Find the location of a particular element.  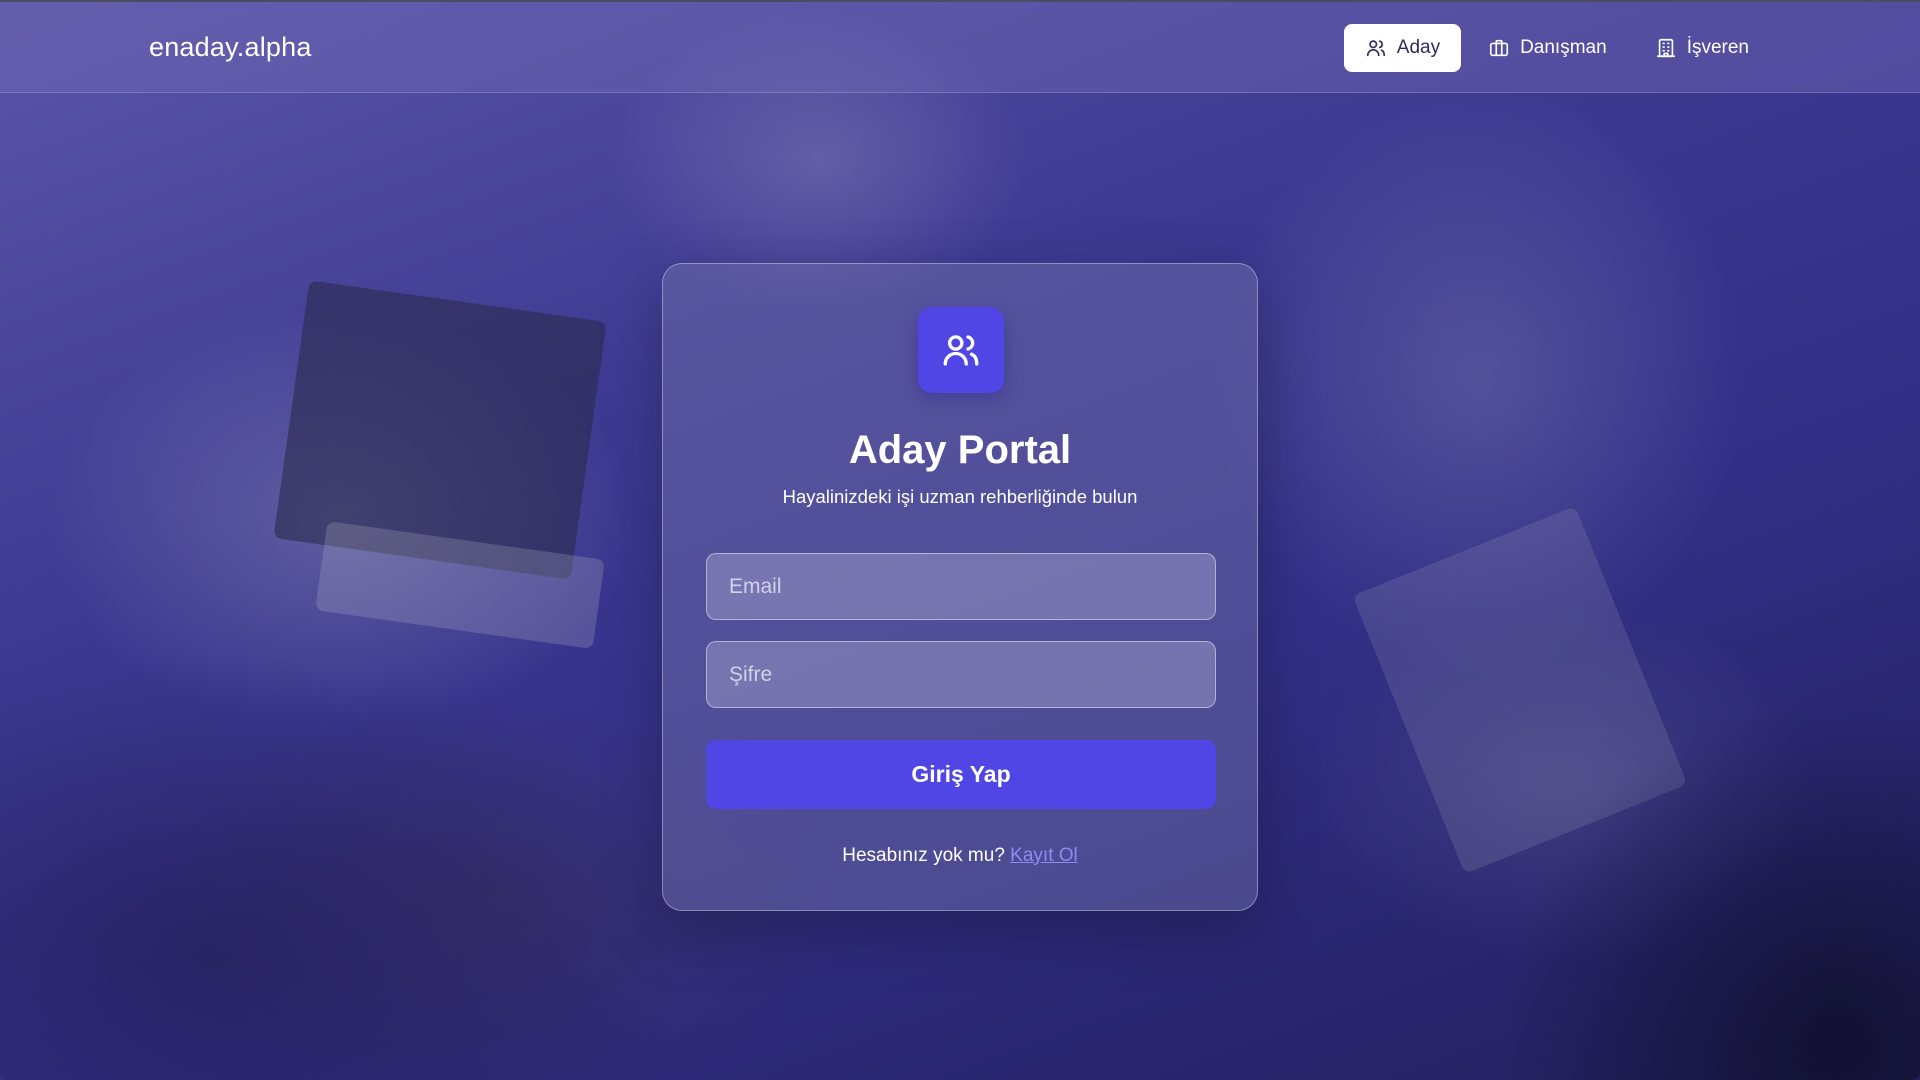

brand-logo: enaday.alpha is located at coordinates (230, 47).